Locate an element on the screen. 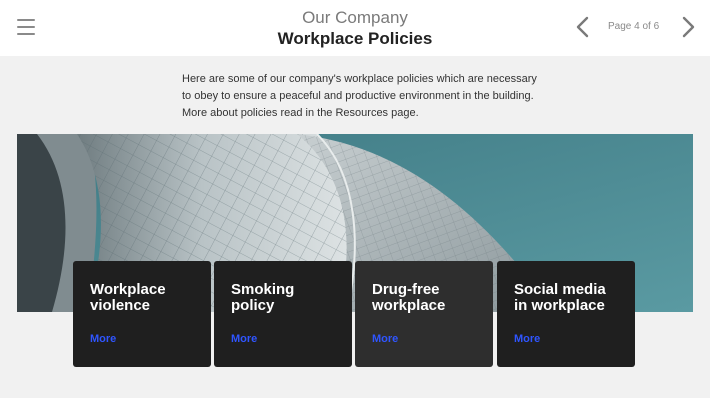  header-titles: Our Company Workplace Policies is located at coordinates (355, 29).